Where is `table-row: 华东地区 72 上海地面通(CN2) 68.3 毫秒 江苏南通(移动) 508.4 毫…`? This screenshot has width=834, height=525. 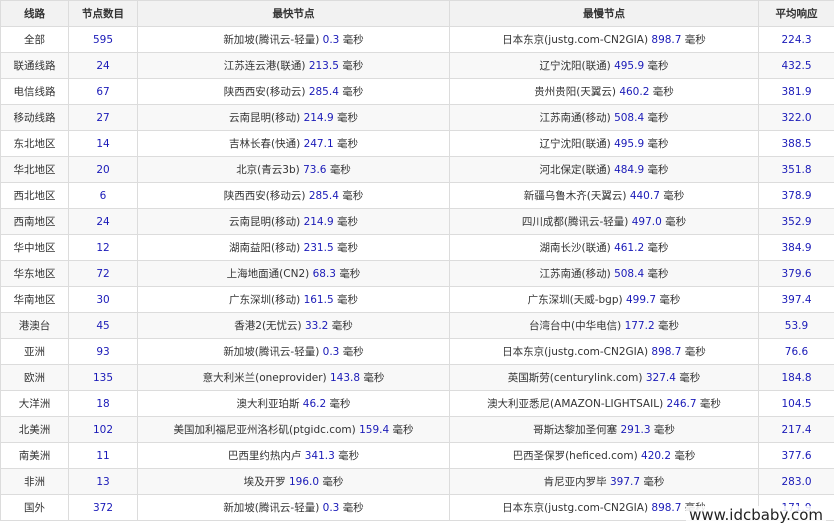
table-row: 华东地区 72 上海地面通(CN2) 68.3 毫秒 江苏南通(移动) 508.4 毫… is located at coordinates (417, 273).